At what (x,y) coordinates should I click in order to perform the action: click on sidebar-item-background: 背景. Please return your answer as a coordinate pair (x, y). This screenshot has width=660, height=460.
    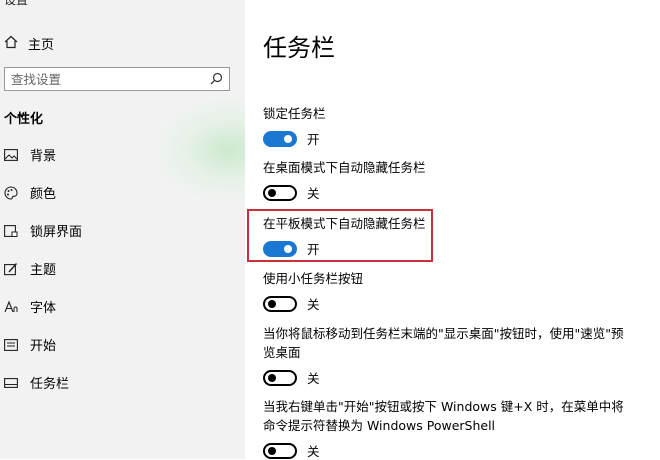
    Looking at the image, I should click on (30, 154).